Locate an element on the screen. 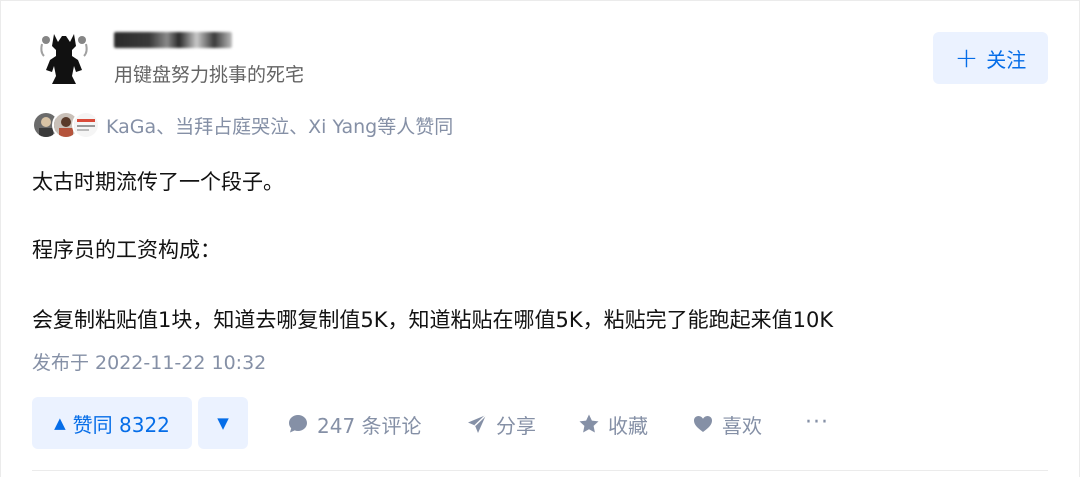 This screenshot has width=1080, height=477. favorite-button: 收藏 is located at coordinates (613, 424).